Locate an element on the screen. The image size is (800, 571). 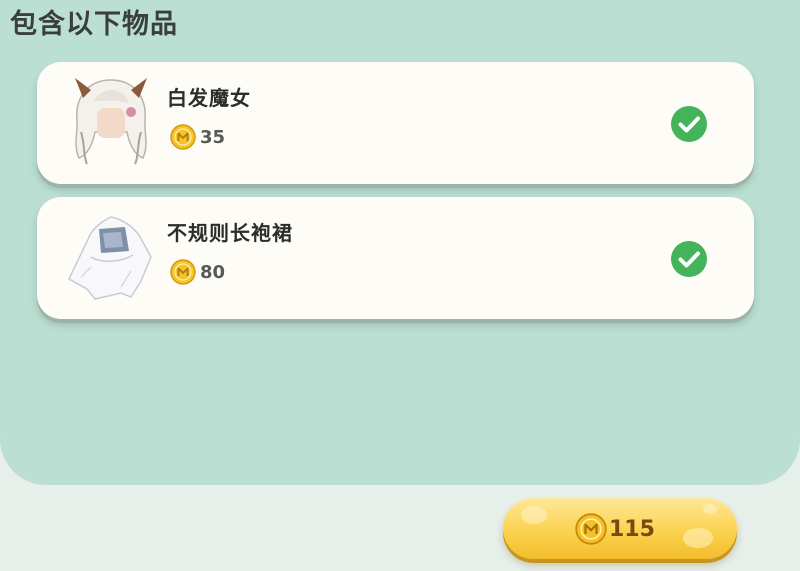
item-name: 白发魔女 is located at coordinates (209, 98).